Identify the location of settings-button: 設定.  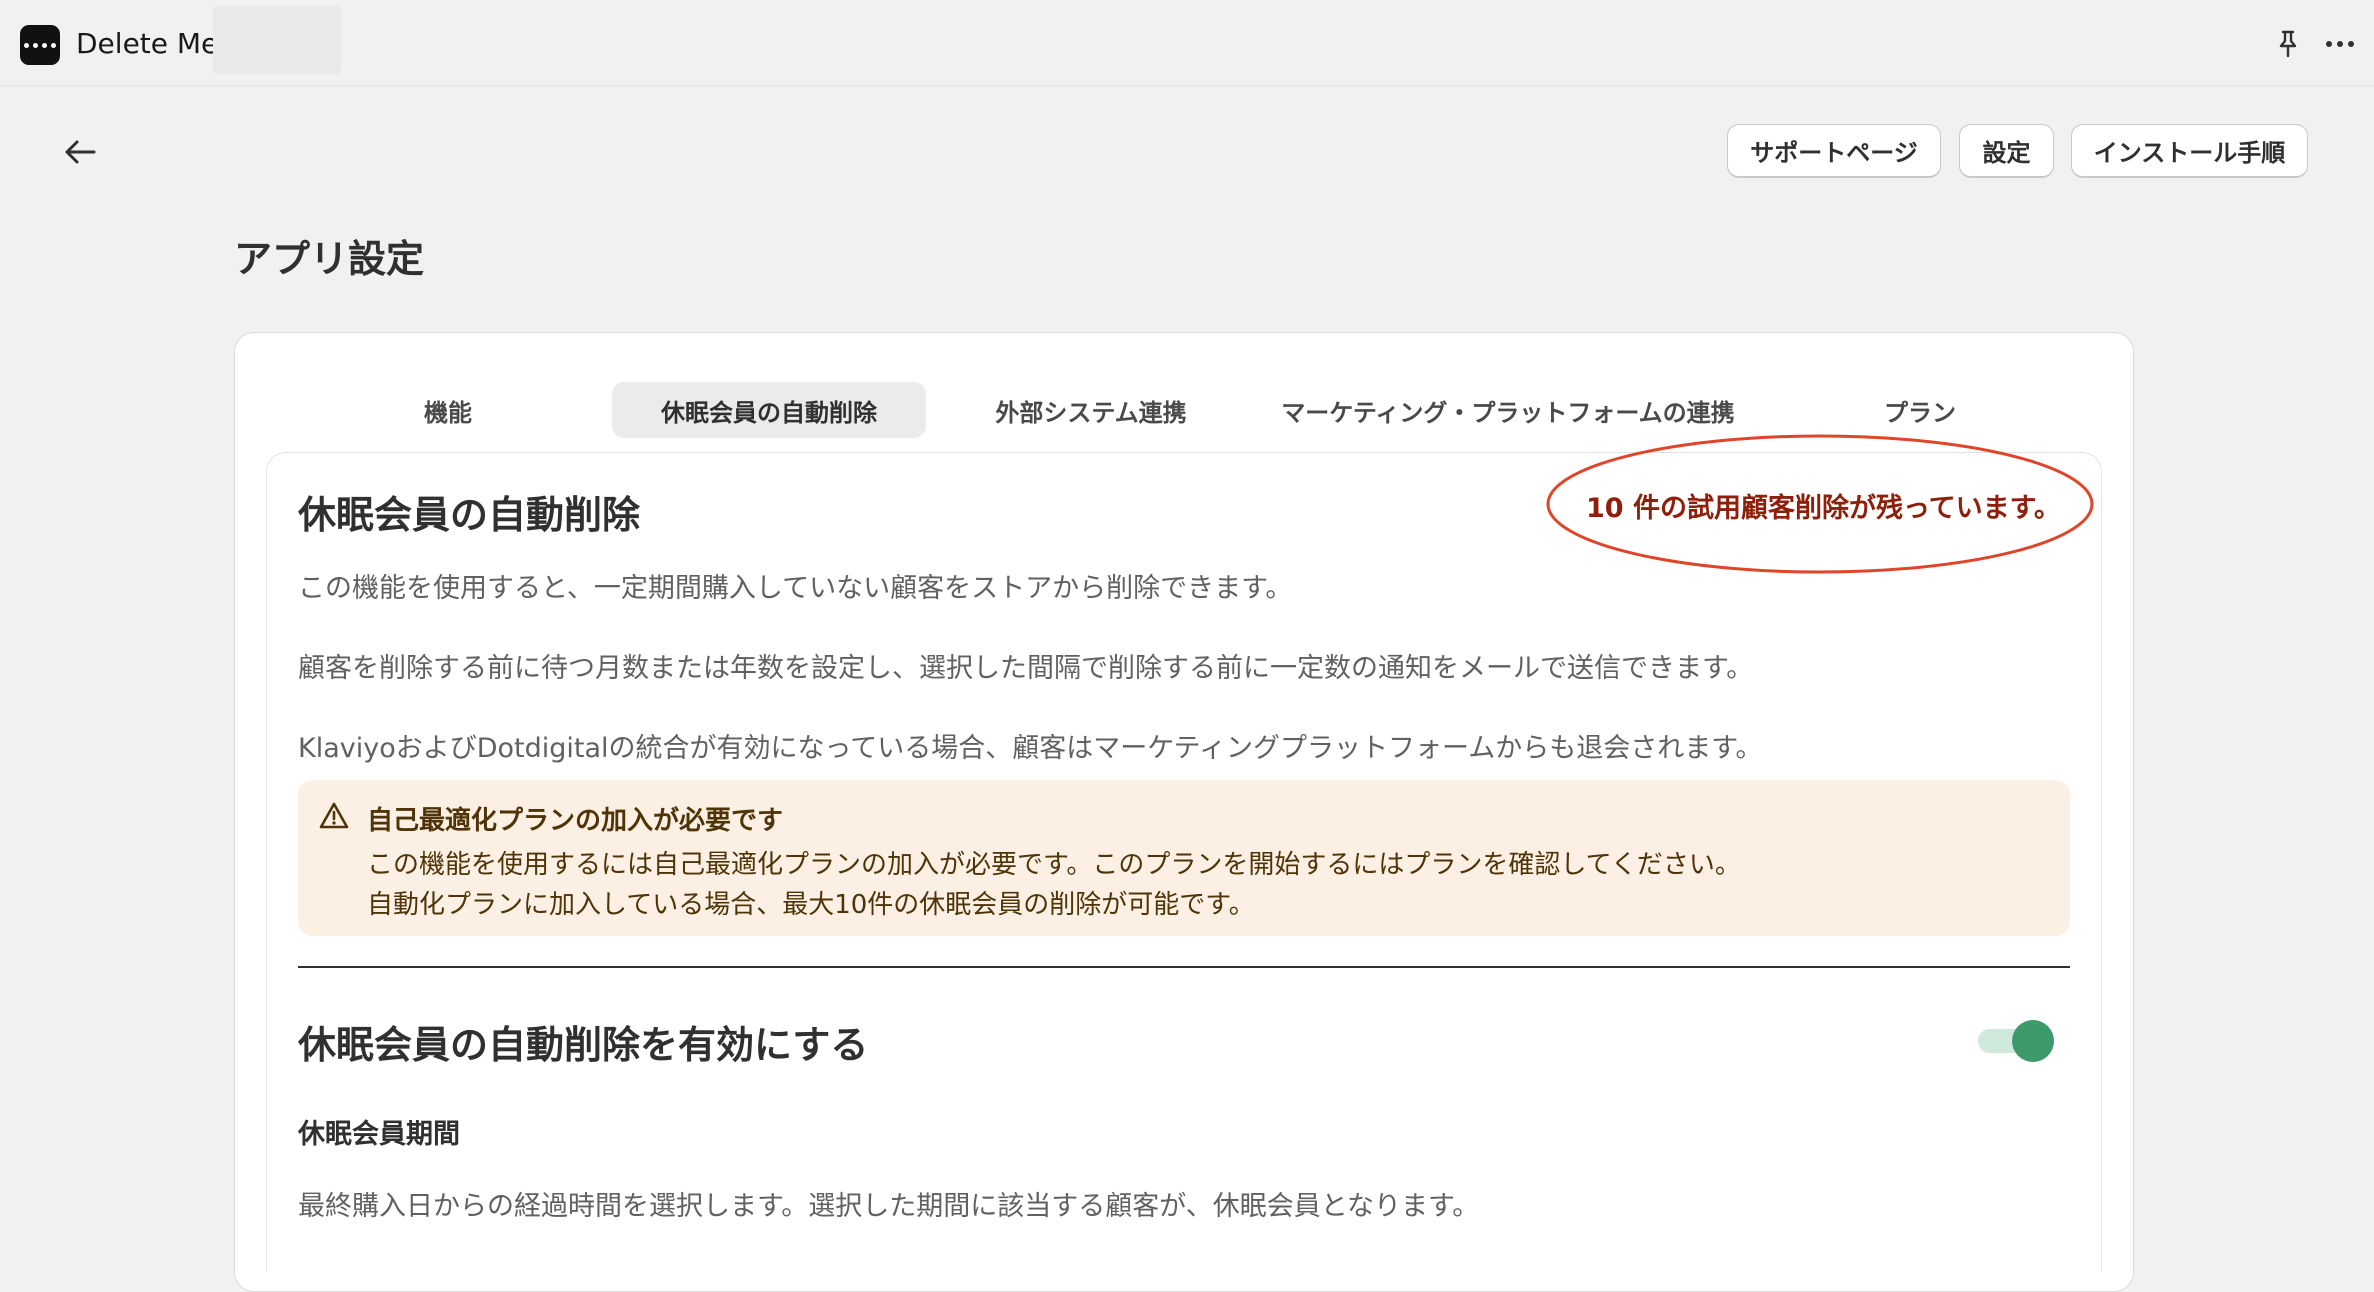
(2006, 151).